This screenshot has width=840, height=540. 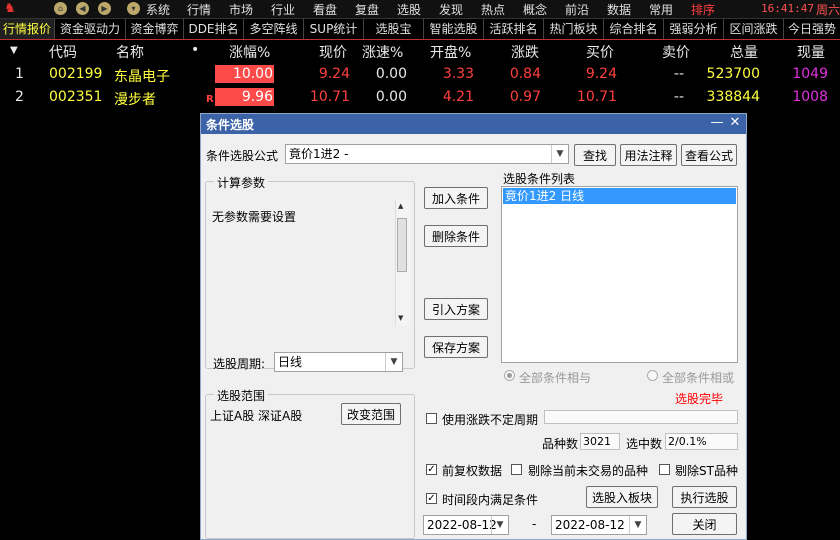 I want to click on radio-and, so click(x=509, y=375).